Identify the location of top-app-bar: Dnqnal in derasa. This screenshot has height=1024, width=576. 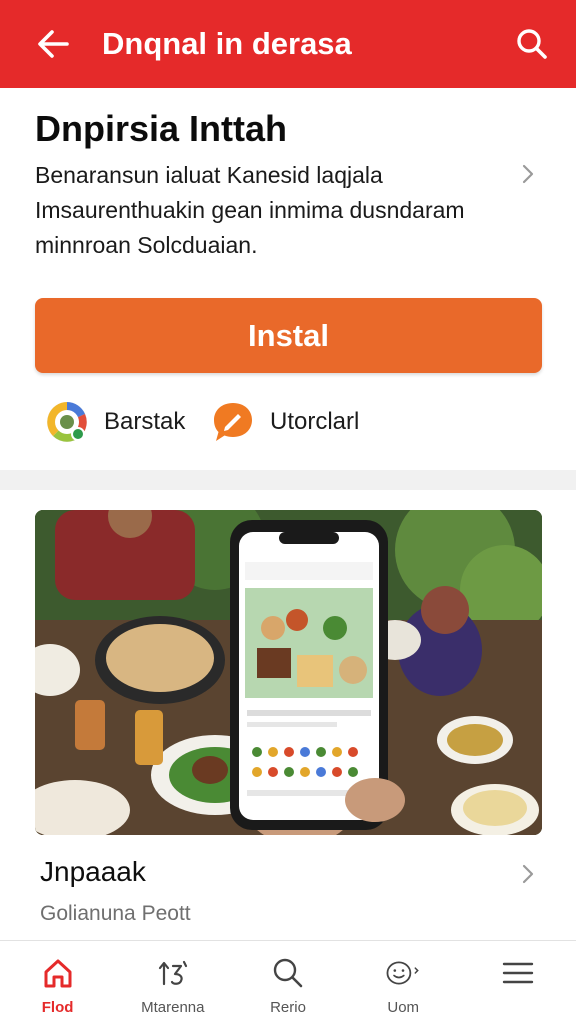
(288, 44).